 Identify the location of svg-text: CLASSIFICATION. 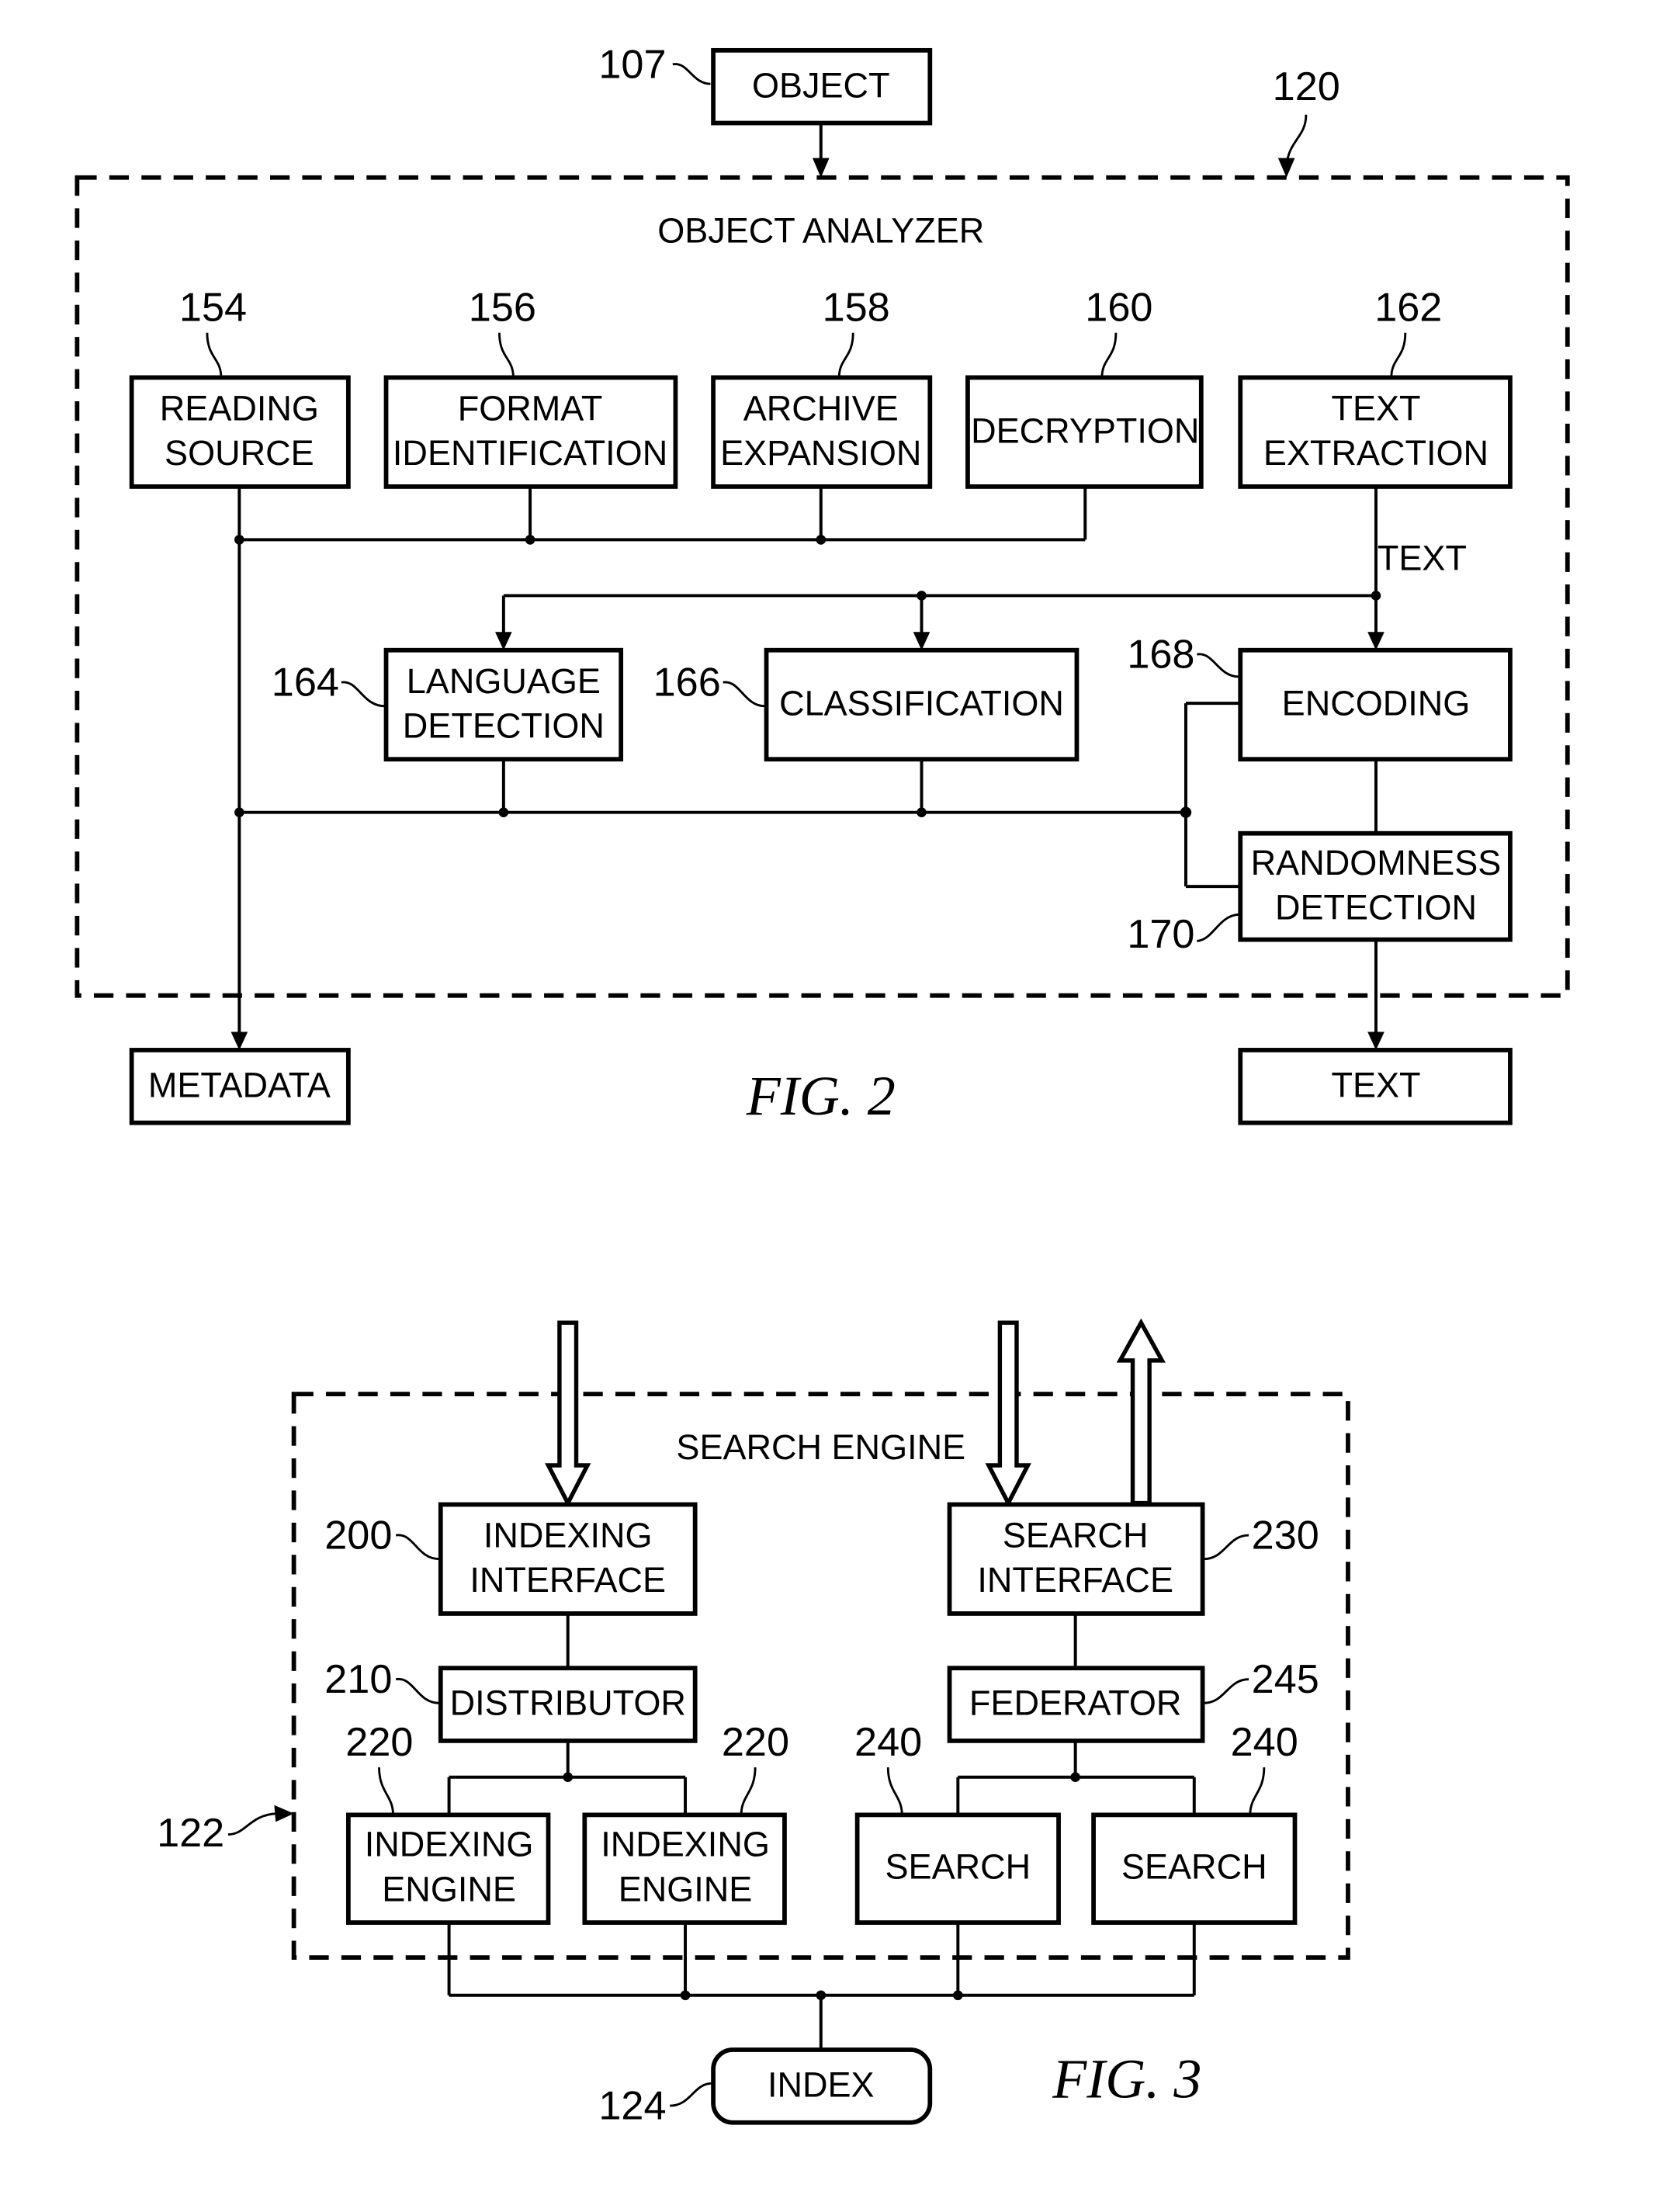
(922, 704).